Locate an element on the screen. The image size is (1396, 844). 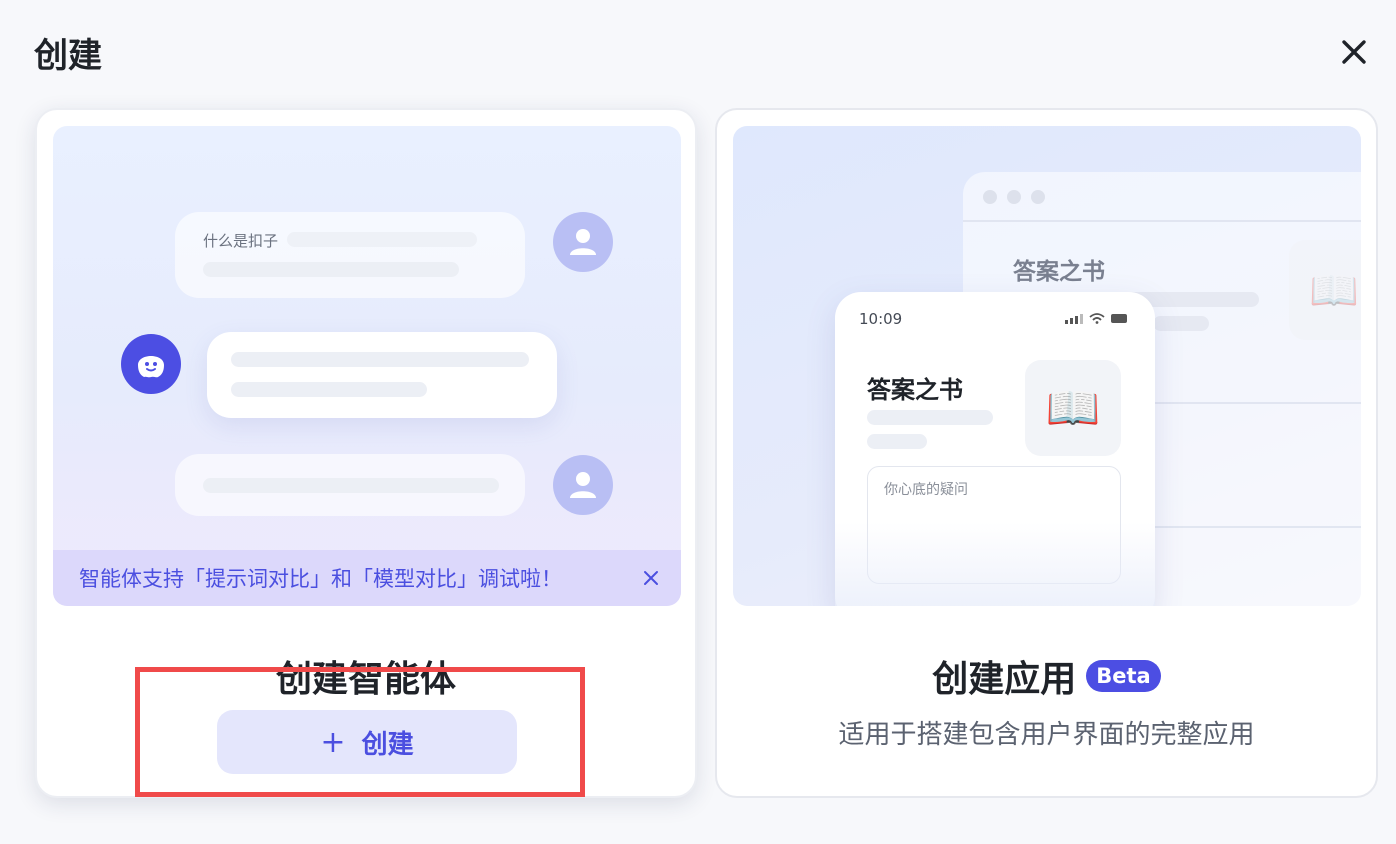
plus-icon: + is located at coordinates (333, 742).